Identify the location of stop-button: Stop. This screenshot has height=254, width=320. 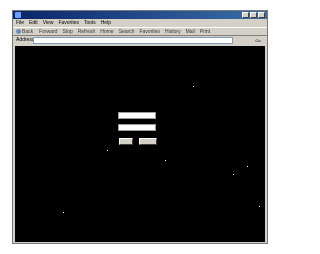
(67, 31).